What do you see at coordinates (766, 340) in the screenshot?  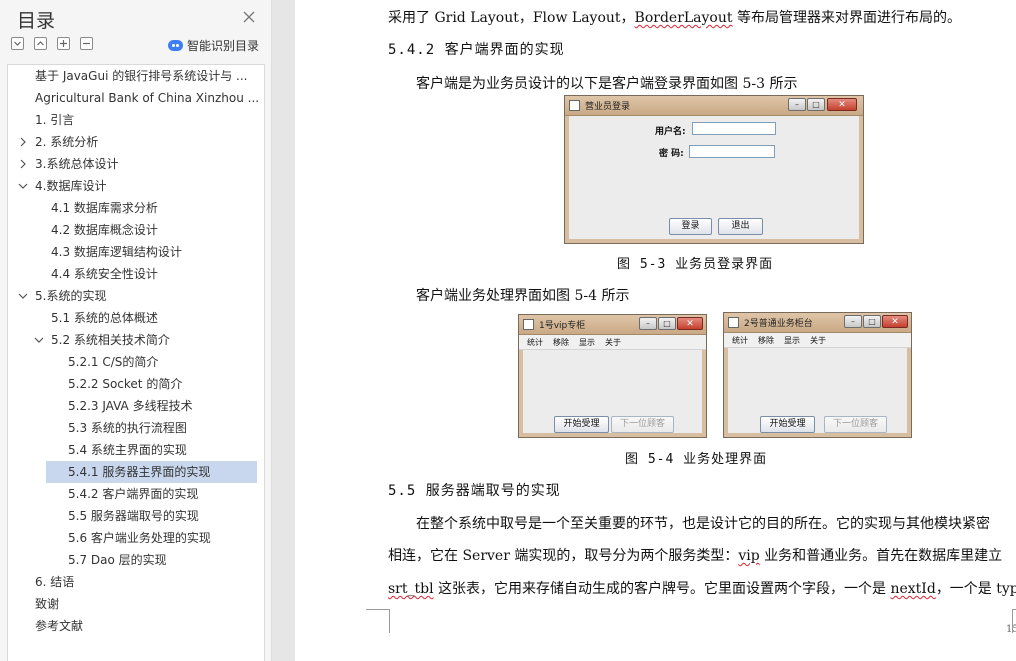 I see `menu-remove: 移除` at bounding box center [766, 340].